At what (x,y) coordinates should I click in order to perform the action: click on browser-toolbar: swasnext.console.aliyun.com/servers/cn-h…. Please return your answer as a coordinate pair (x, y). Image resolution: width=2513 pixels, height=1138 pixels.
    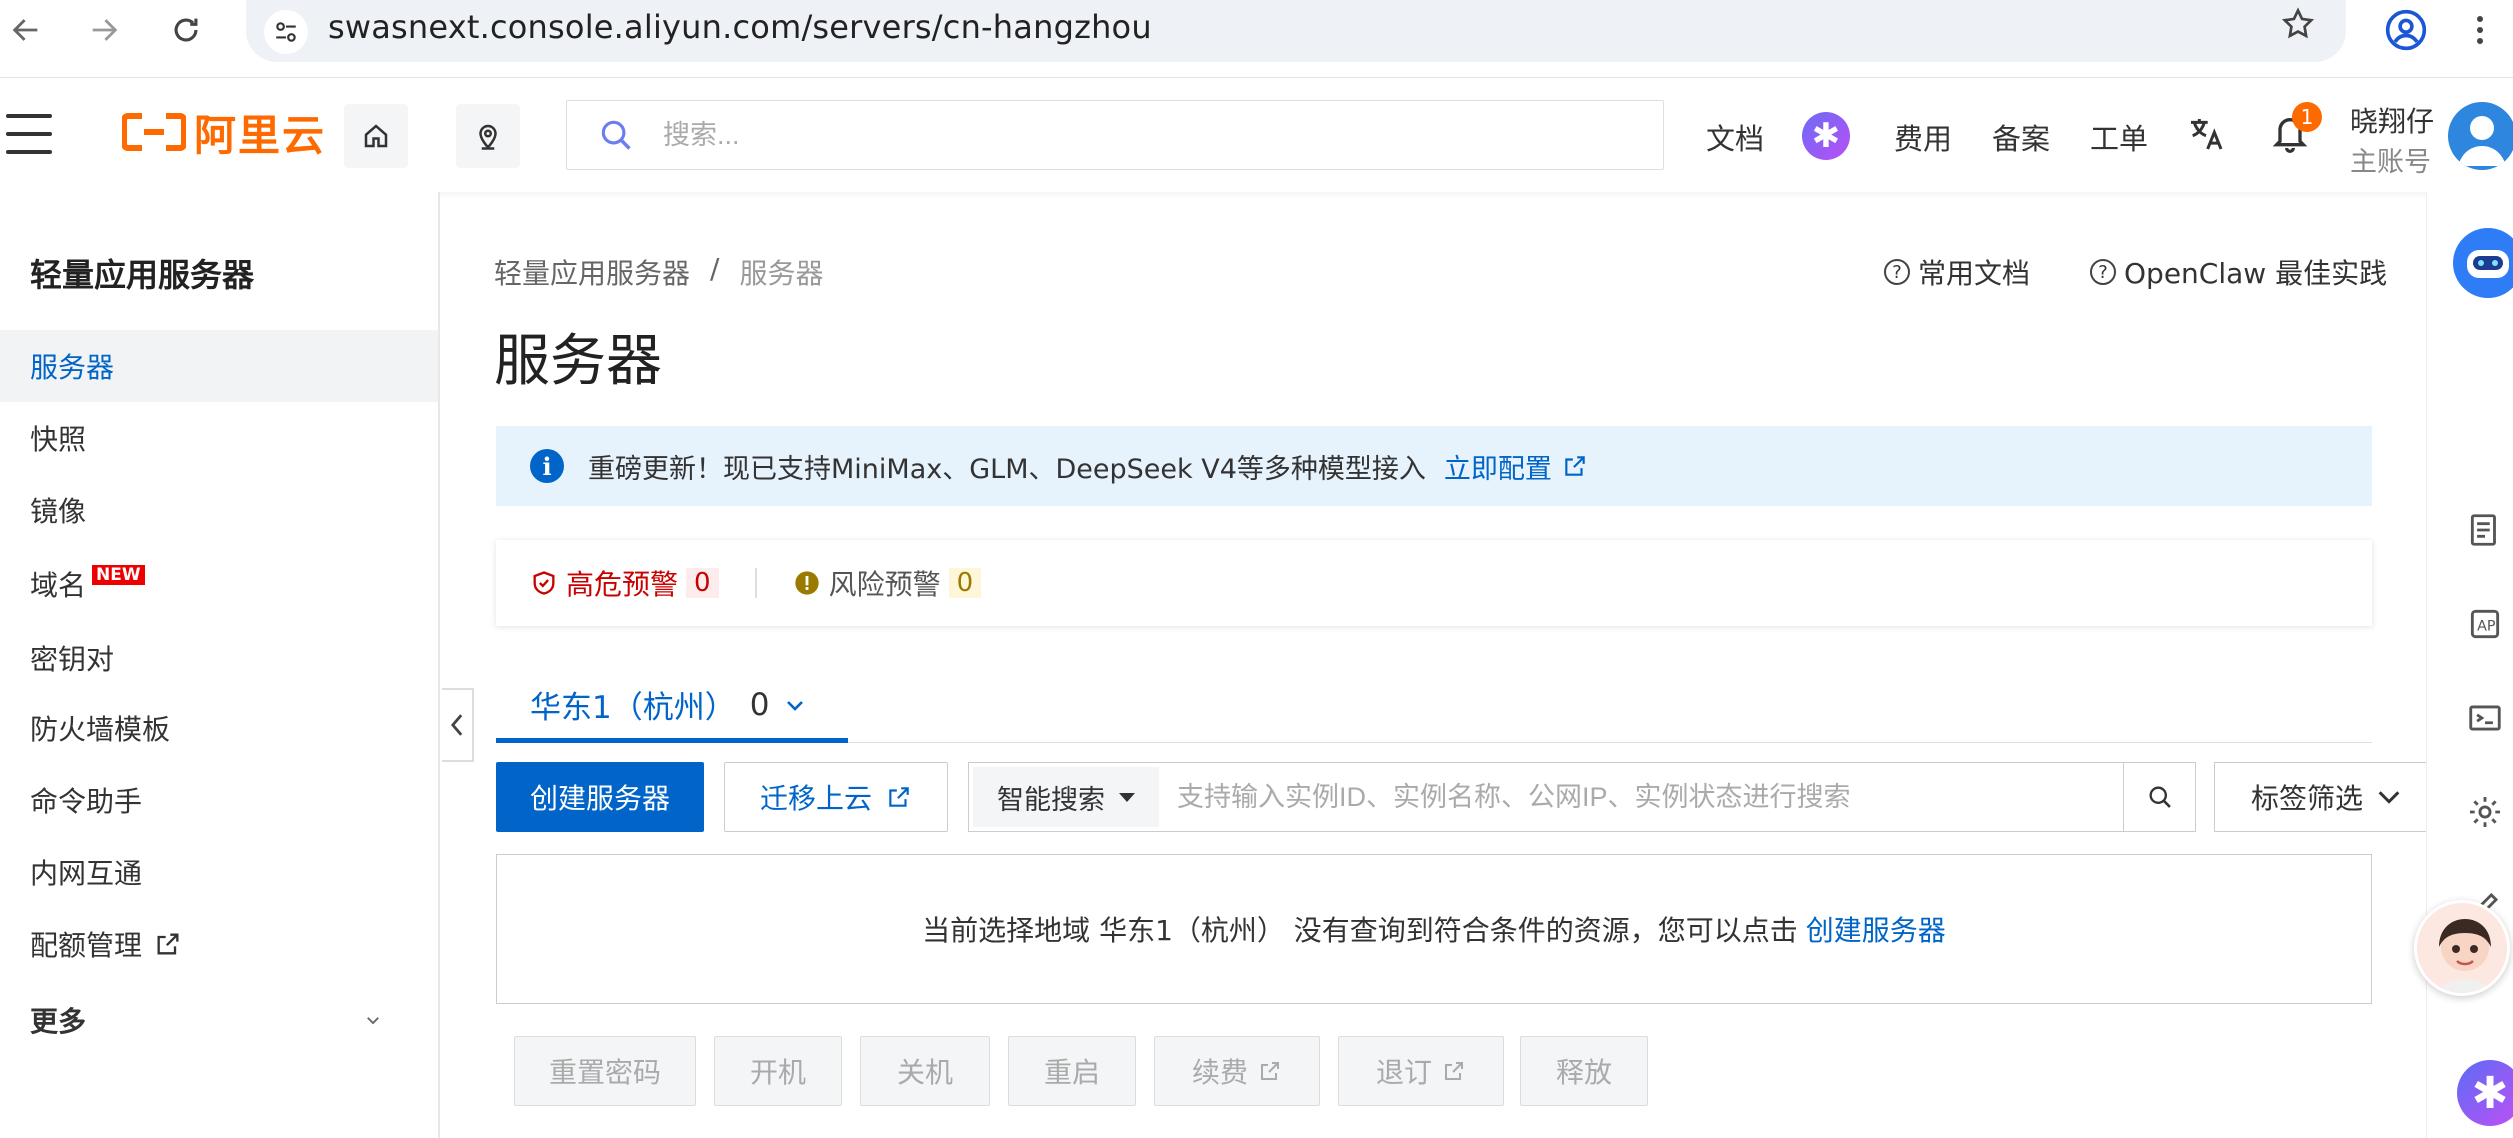
    Looking at the image, I should click on (1256, 39).